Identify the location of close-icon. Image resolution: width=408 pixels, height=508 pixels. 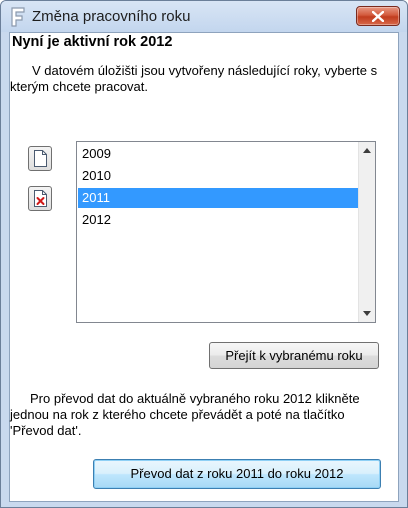
(378, 16).